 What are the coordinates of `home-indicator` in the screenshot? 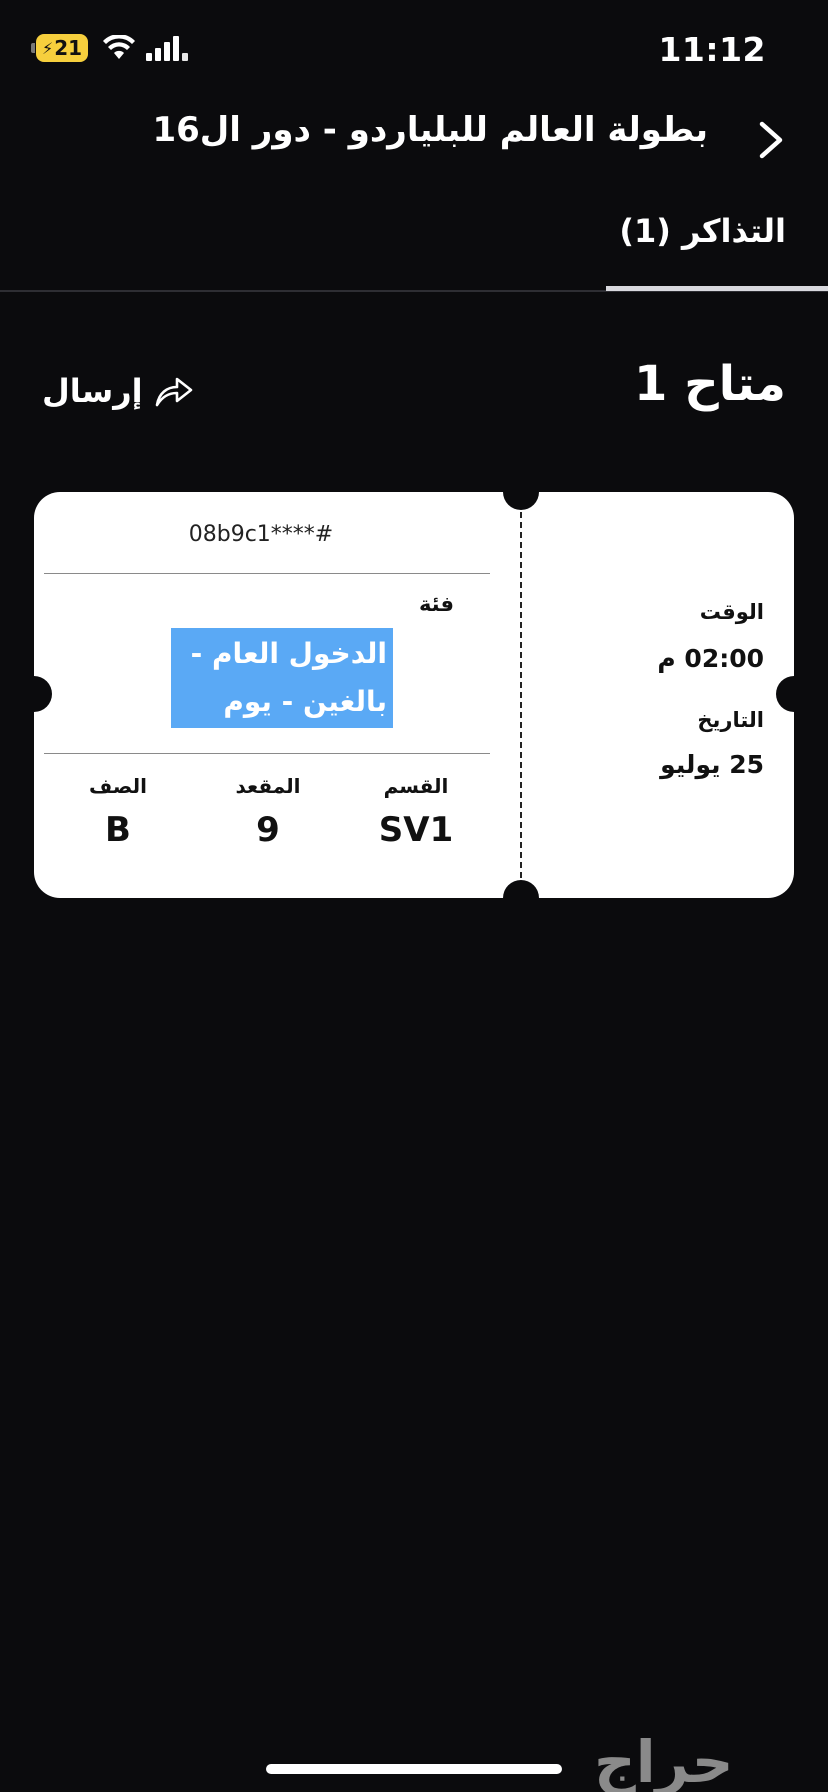 It's located at (414, 1769).